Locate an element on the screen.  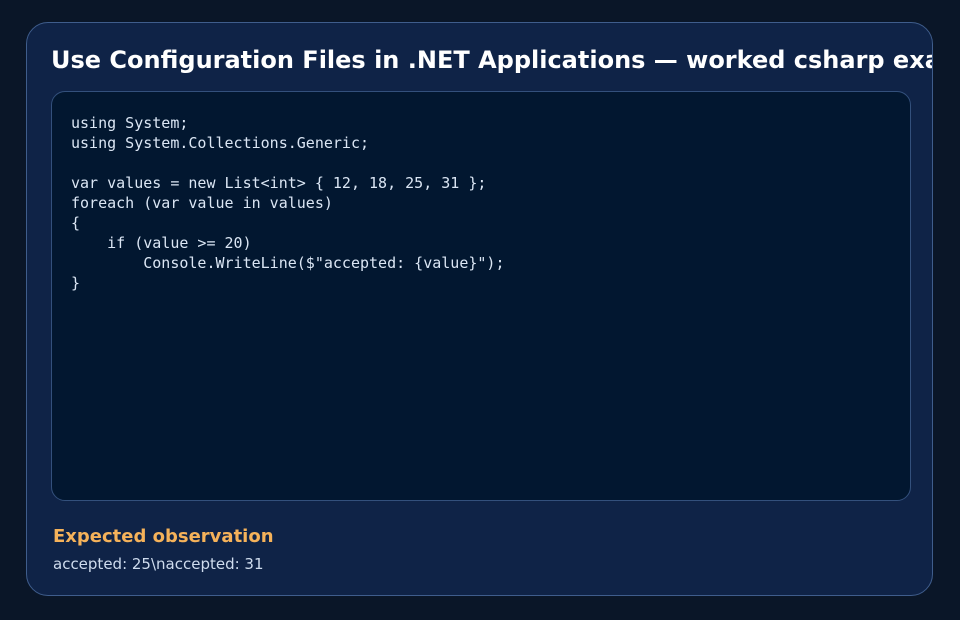
observation-text: accepted: 25\naccepted: 31 is located at coordinates (158, 564).